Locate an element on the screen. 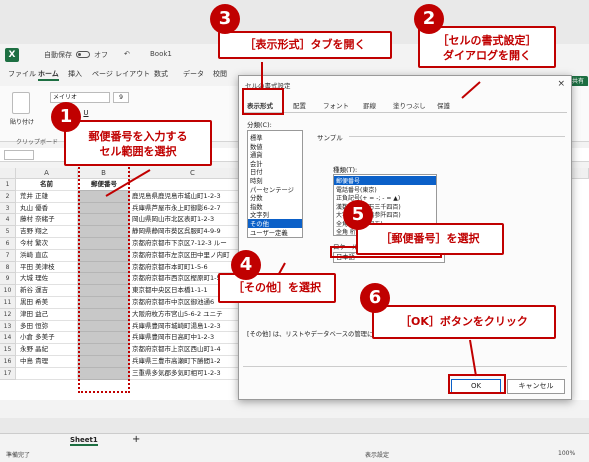 The width and height of the screenshot is (589, 462). status-ready: 準備完了 is located at coordinates (18, 455).